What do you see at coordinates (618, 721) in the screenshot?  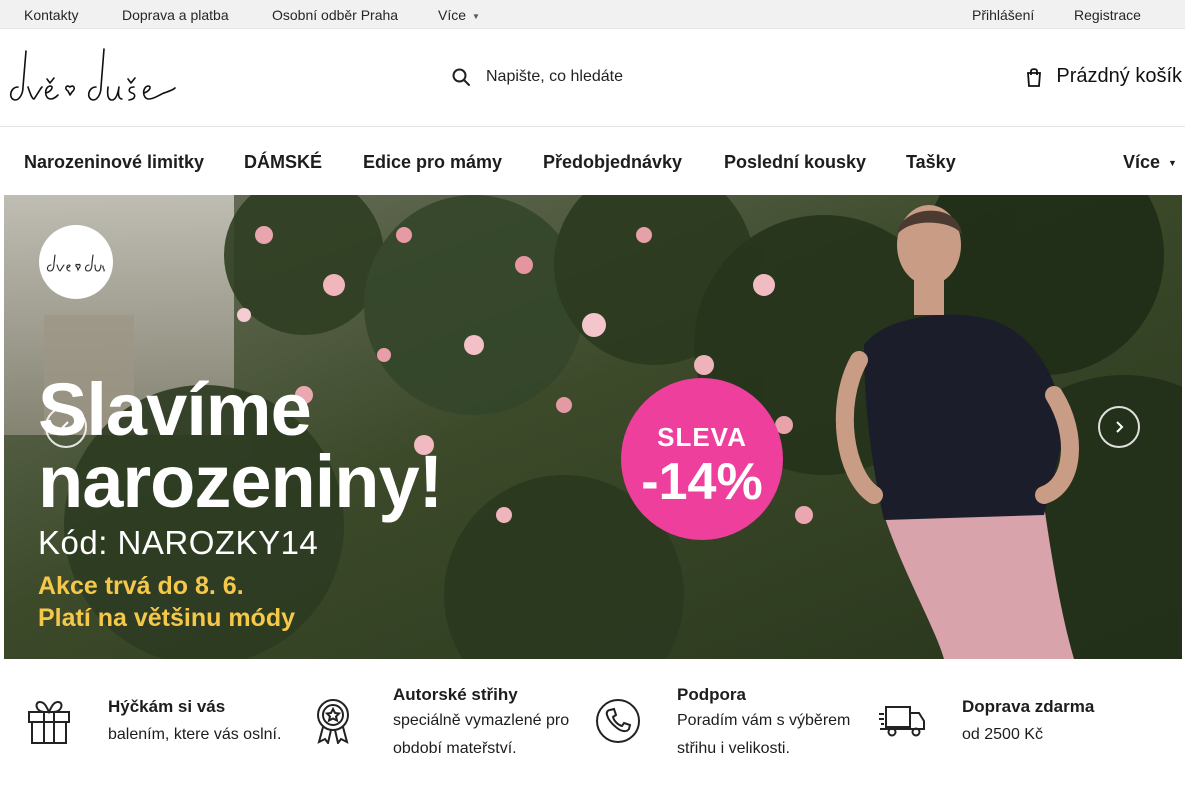 I see `phone-icon` at bounding box center [618, 721].